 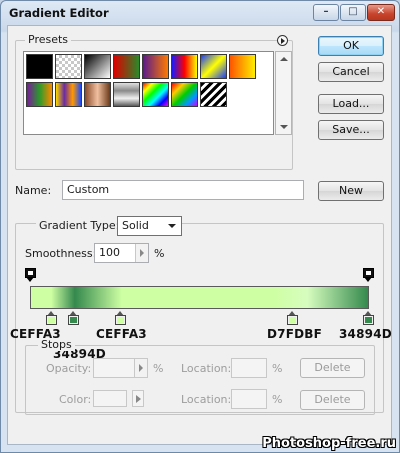 I want to click on color-location-percent: %, so click(x=277, y=399).